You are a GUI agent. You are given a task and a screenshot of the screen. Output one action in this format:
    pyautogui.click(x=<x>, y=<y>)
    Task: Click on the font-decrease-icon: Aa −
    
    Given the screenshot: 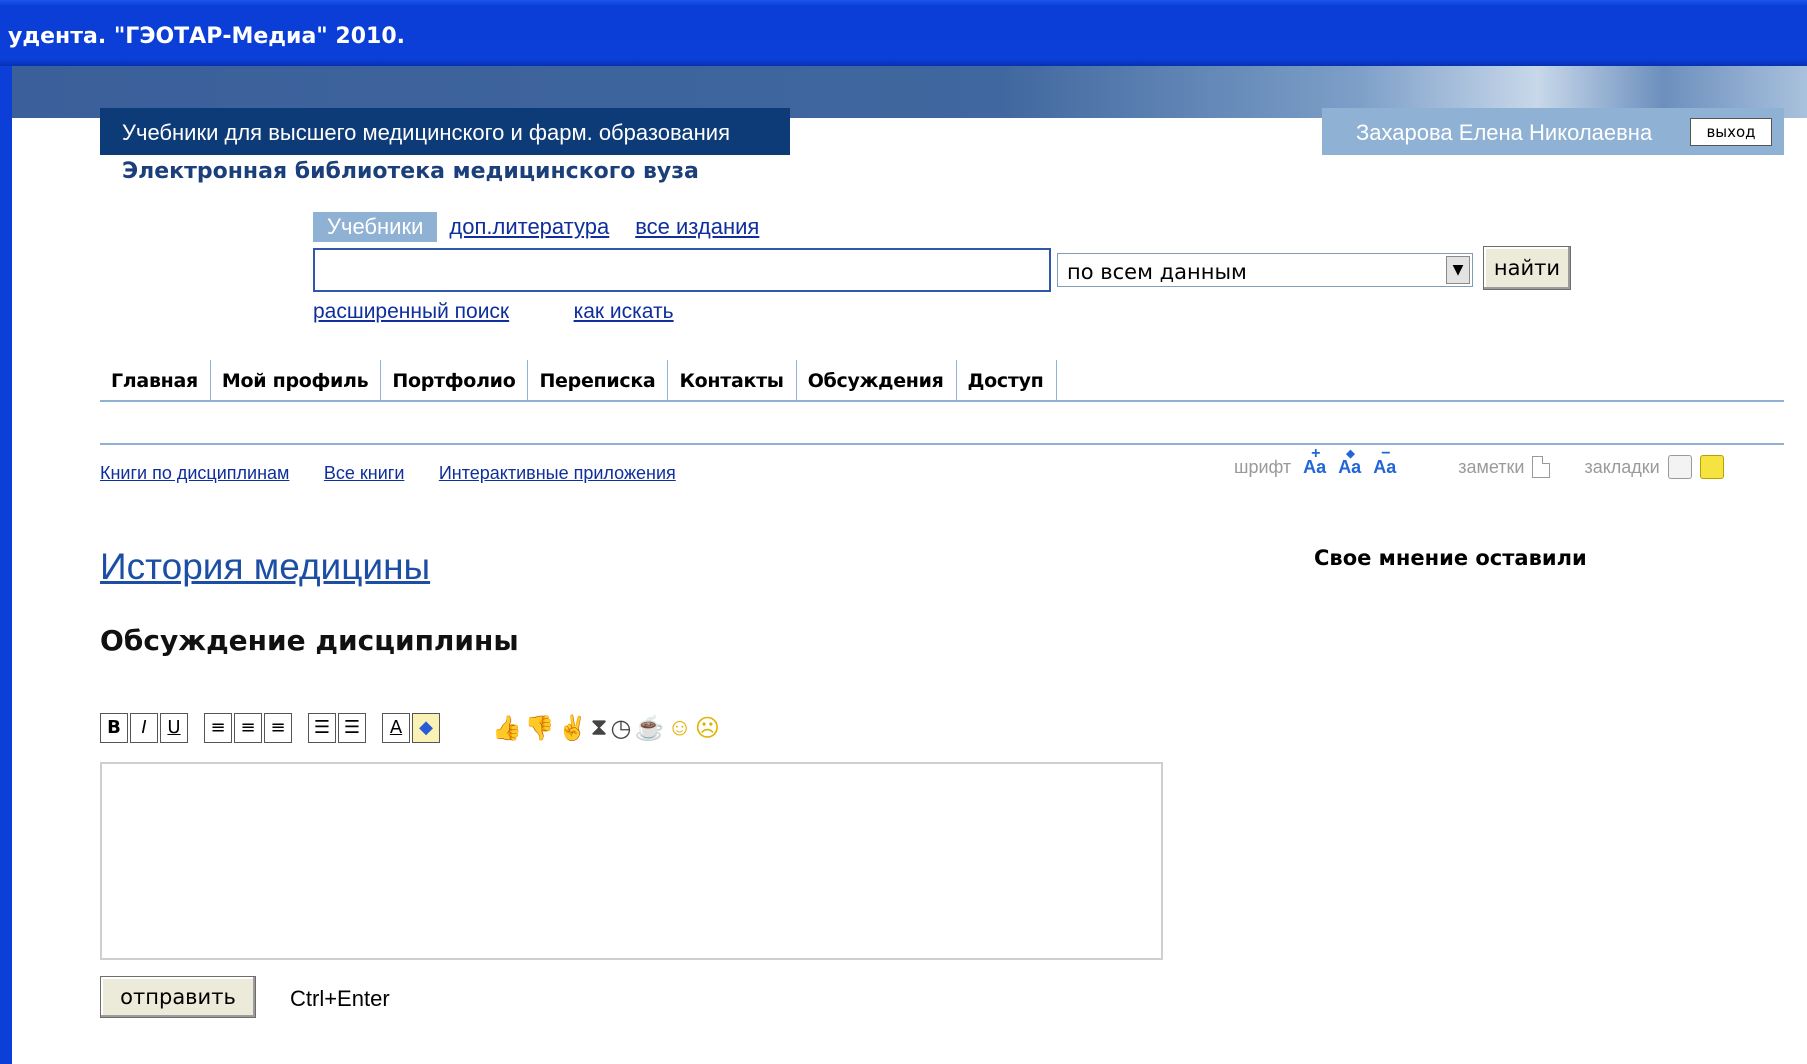 What is the action you would take?
    pyautogui.click(x=1384, y=461)
    